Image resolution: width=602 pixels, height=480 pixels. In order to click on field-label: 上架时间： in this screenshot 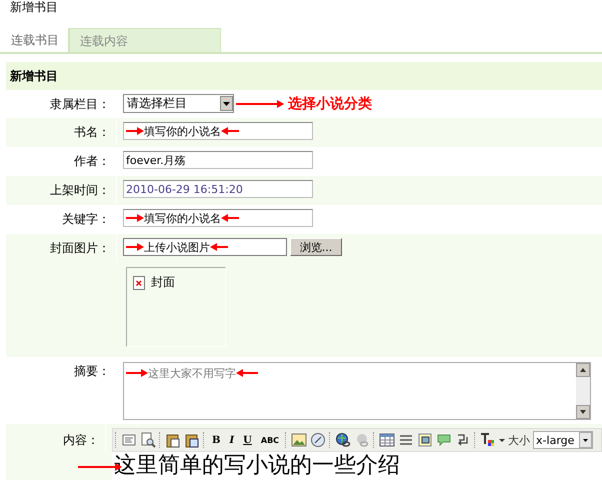, I will do `click(61, 190)`.